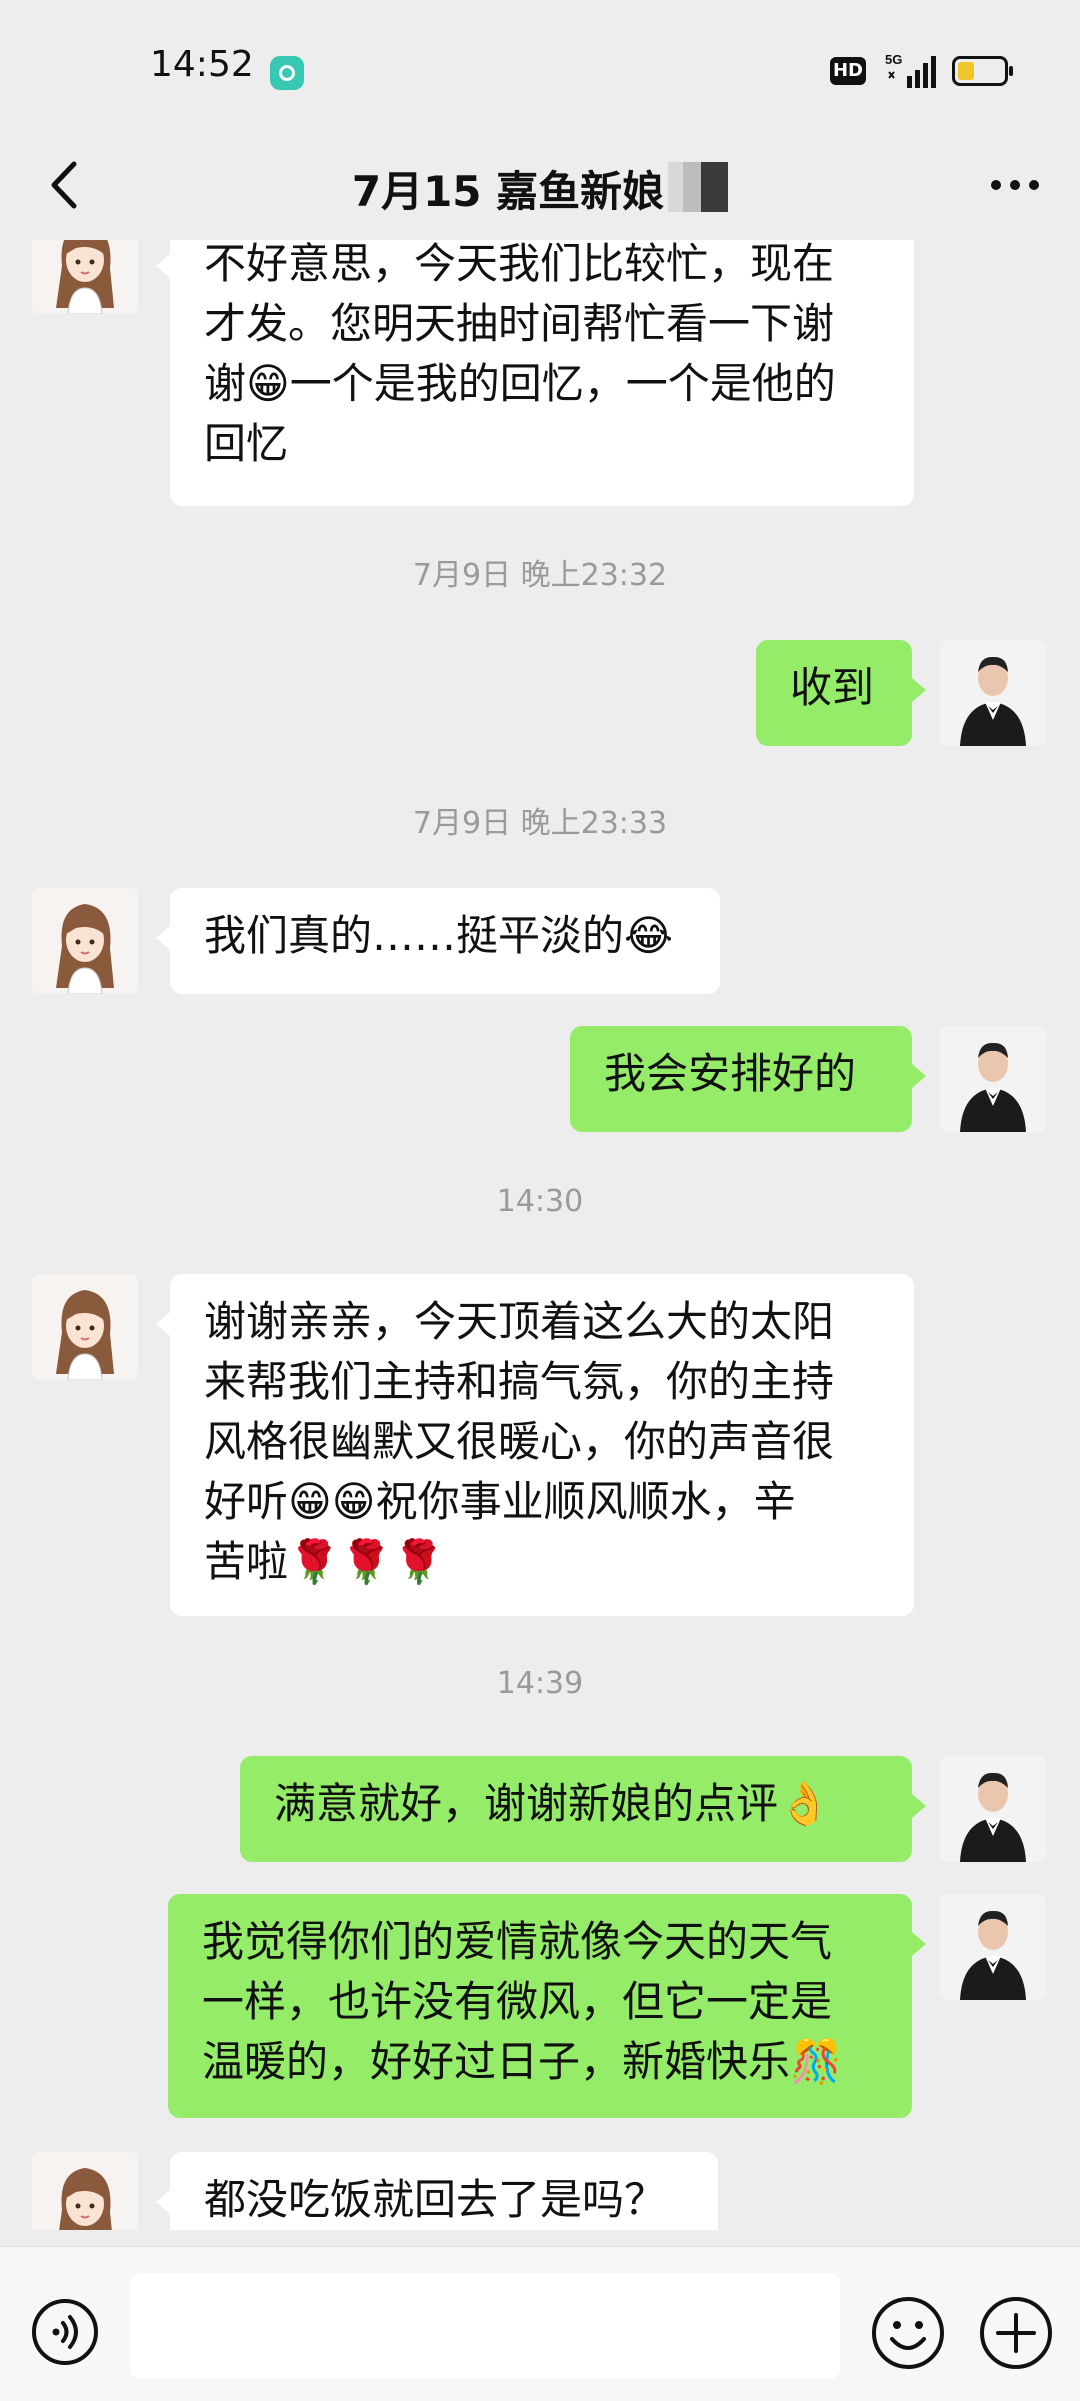  I want to click on signal-icon: 5G, so click(910, 70).